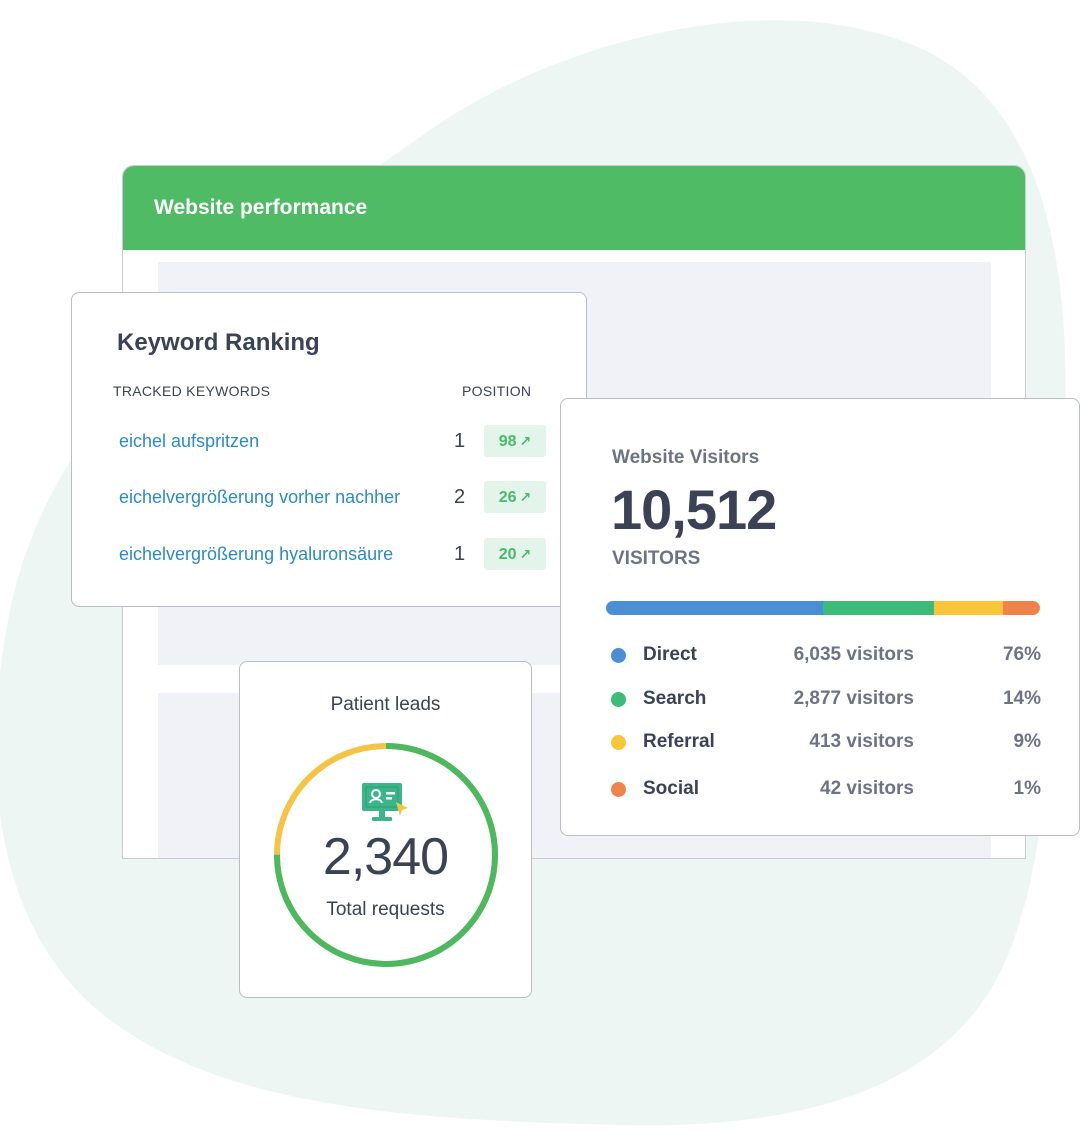  I want to click on total-requests-value: 2,340, so click(385, 857).